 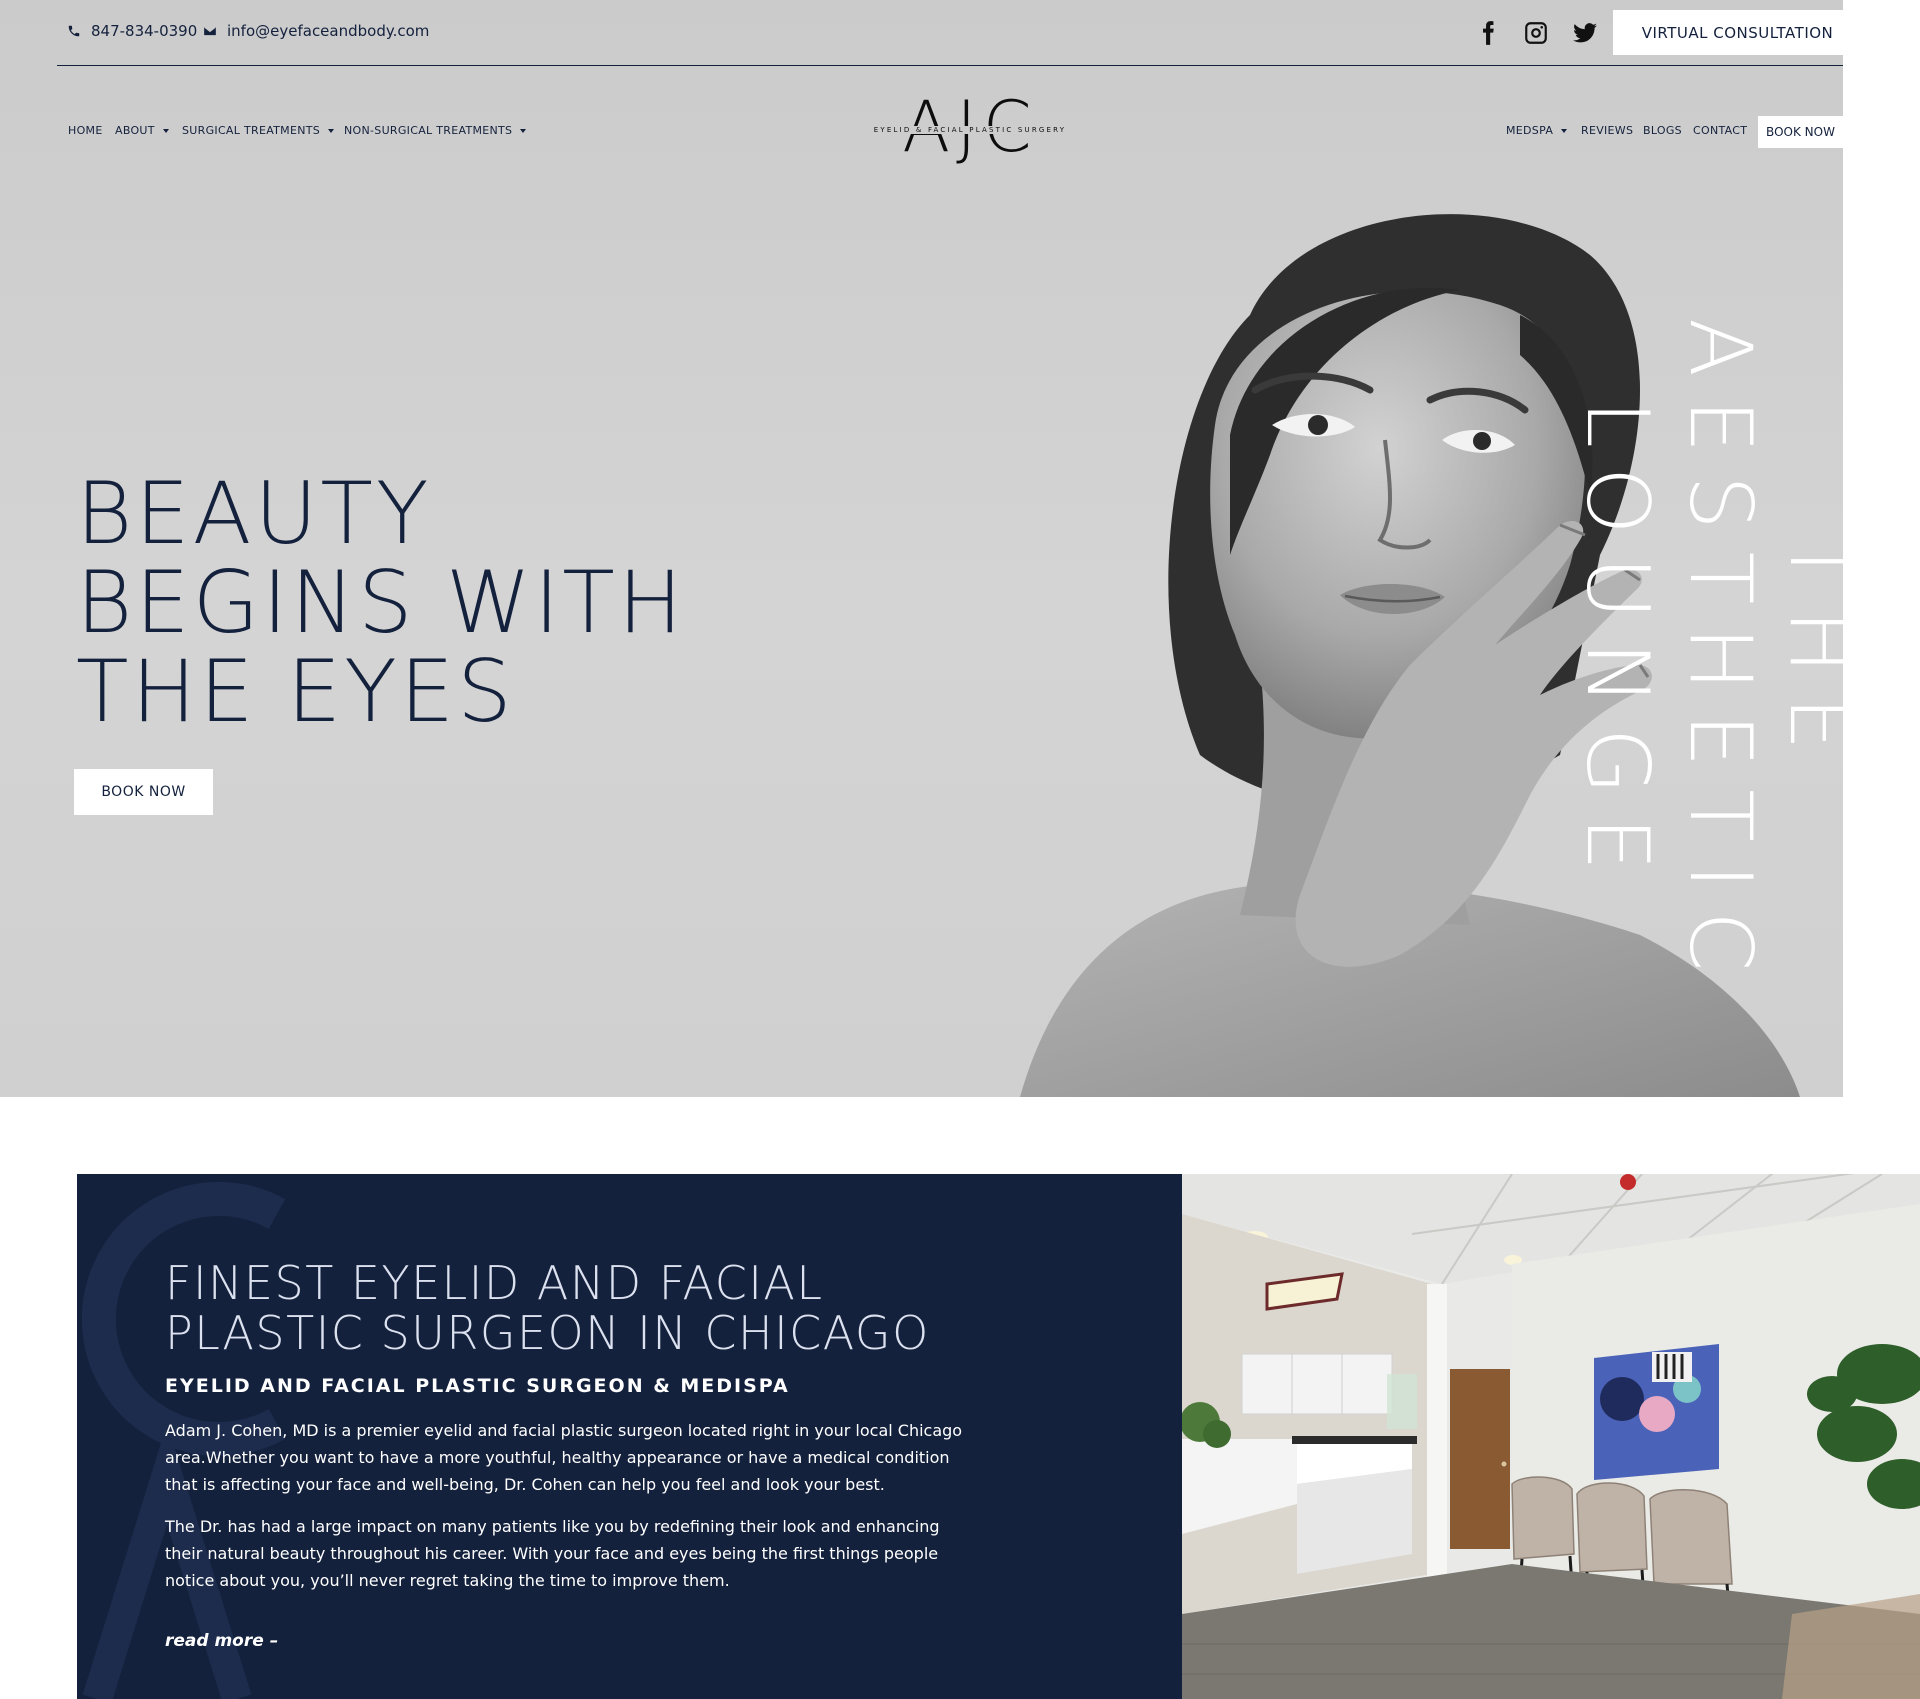 I want to click on nav-reviews: REVIEWS, so click(x=1607, y=130).